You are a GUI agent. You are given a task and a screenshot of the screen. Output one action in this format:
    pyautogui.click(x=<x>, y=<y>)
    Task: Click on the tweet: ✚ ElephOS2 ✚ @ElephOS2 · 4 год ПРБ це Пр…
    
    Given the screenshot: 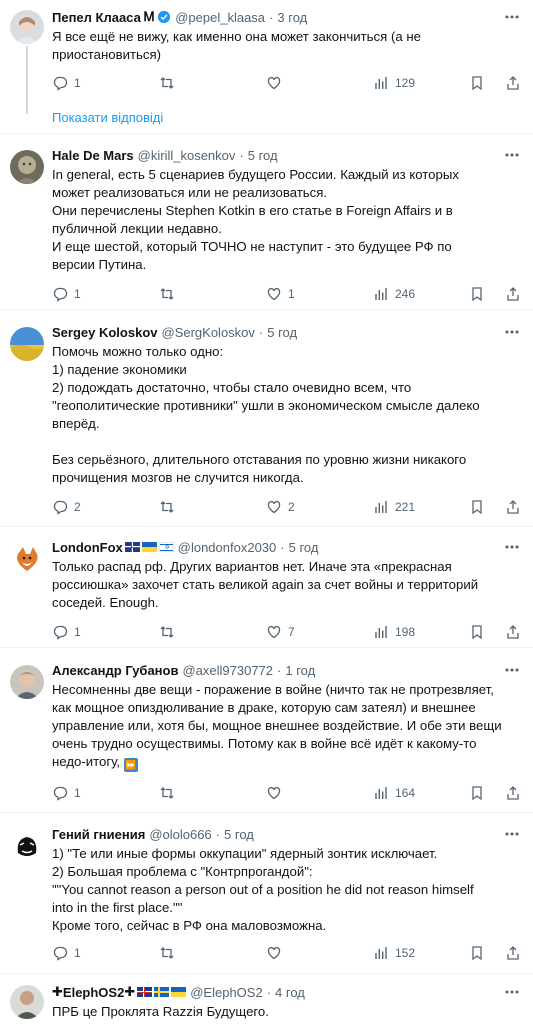 What is the action you would take?
    pyautogui.click(x=266, y=1000)
    